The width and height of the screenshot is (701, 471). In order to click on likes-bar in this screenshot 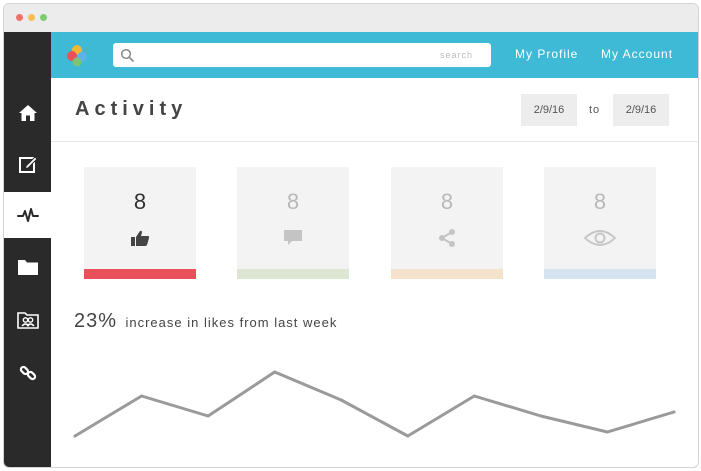, I will do `click(140, 274)`.